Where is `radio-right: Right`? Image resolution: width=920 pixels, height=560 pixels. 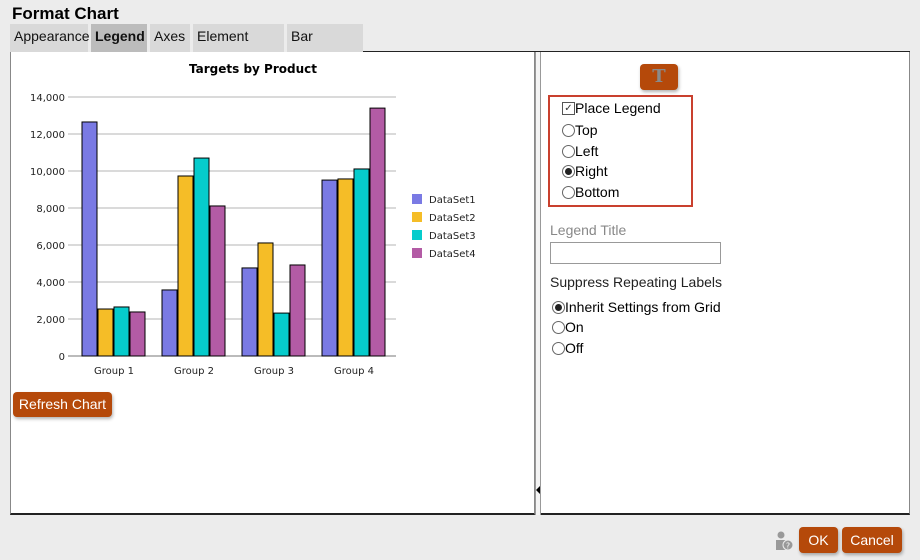
radio-right: Right is located at coordinates (585, 171).